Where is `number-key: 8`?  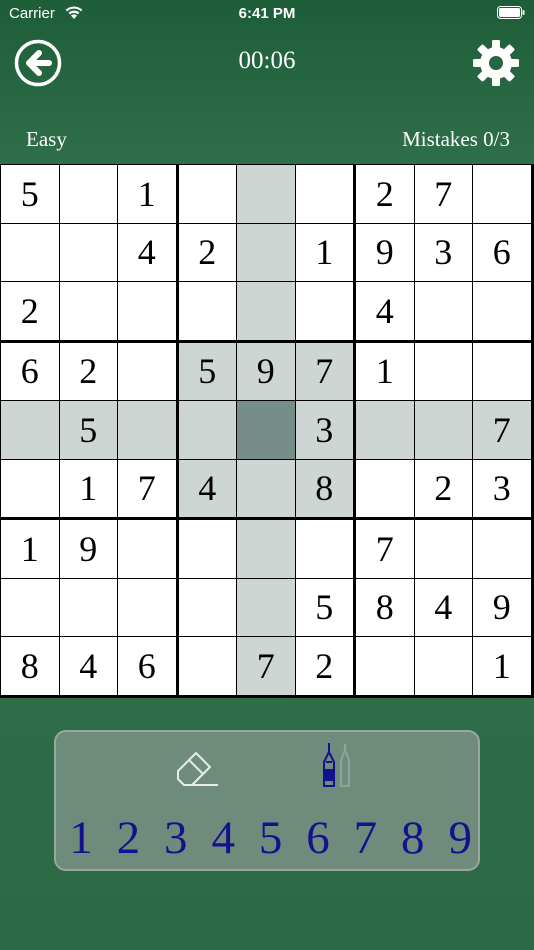
number-key: 8 is located at coordinates (413, 838).